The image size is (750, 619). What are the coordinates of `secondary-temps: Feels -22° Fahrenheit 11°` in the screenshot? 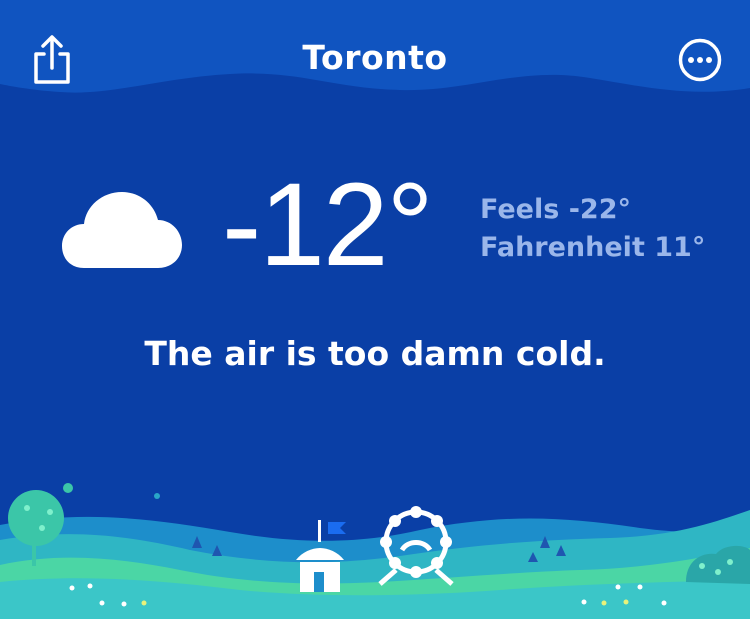 It's located at (592, 229).